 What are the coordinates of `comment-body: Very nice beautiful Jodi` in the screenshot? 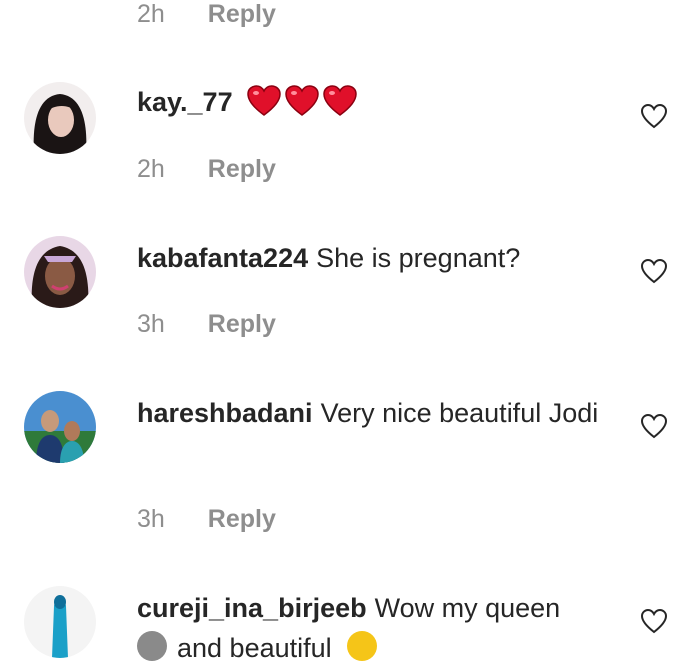 It's located at (459, 413).